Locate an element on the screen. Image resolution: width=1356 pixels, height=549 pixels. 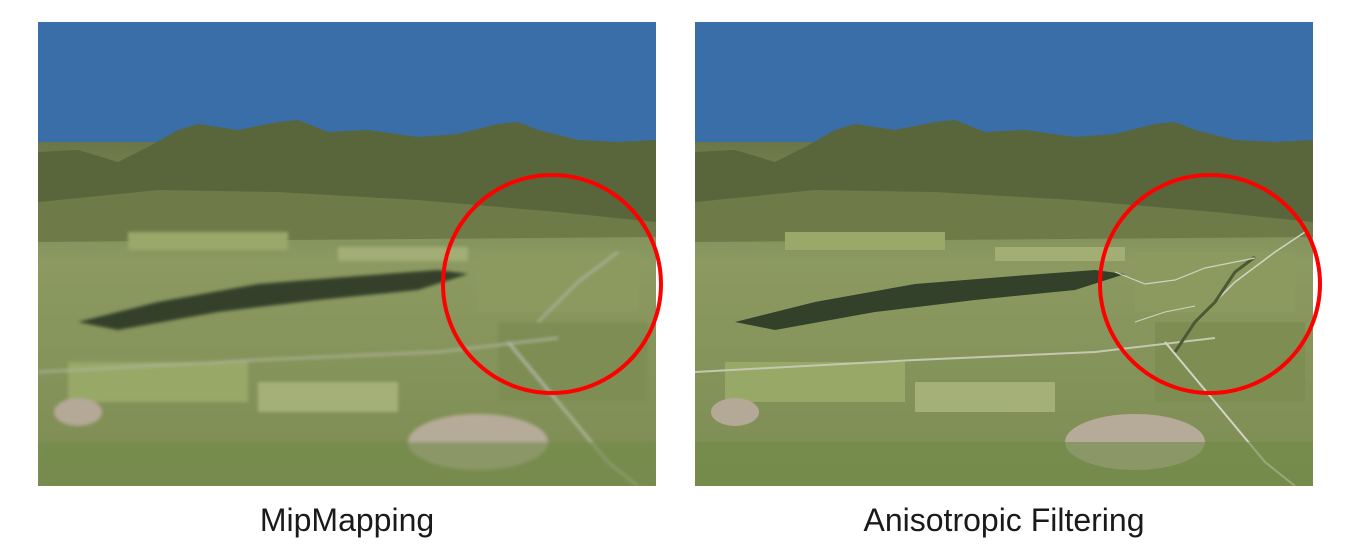
caption-mipmapping: MipMapping is located at coordinates (347, 520).